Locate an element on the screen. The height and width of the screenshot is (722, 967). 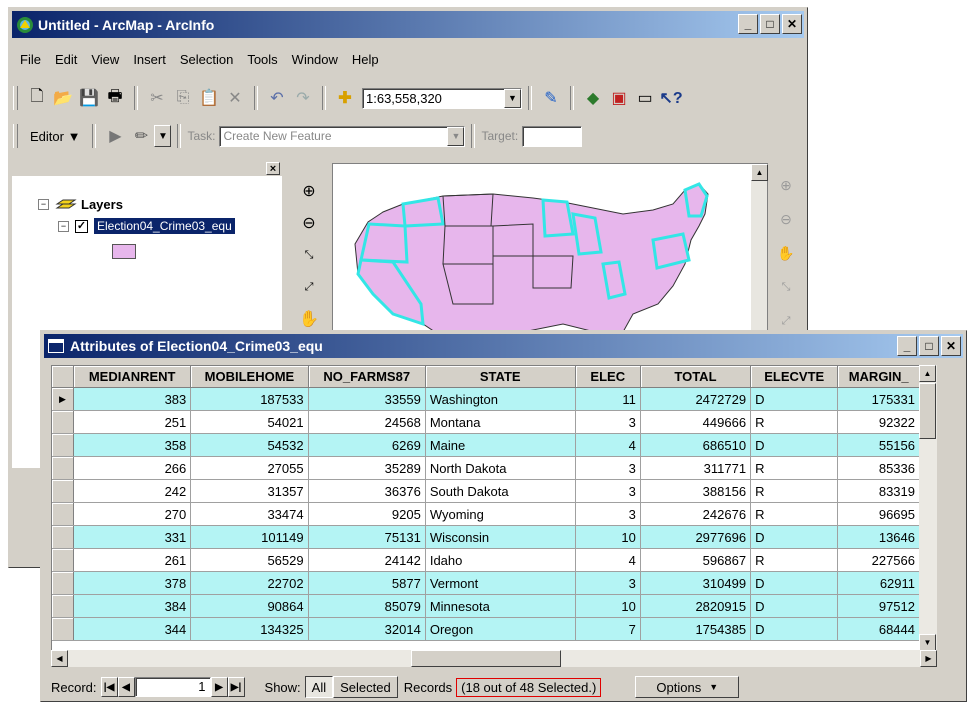
menu-insert: Insert is located at coordinates (149, 59).